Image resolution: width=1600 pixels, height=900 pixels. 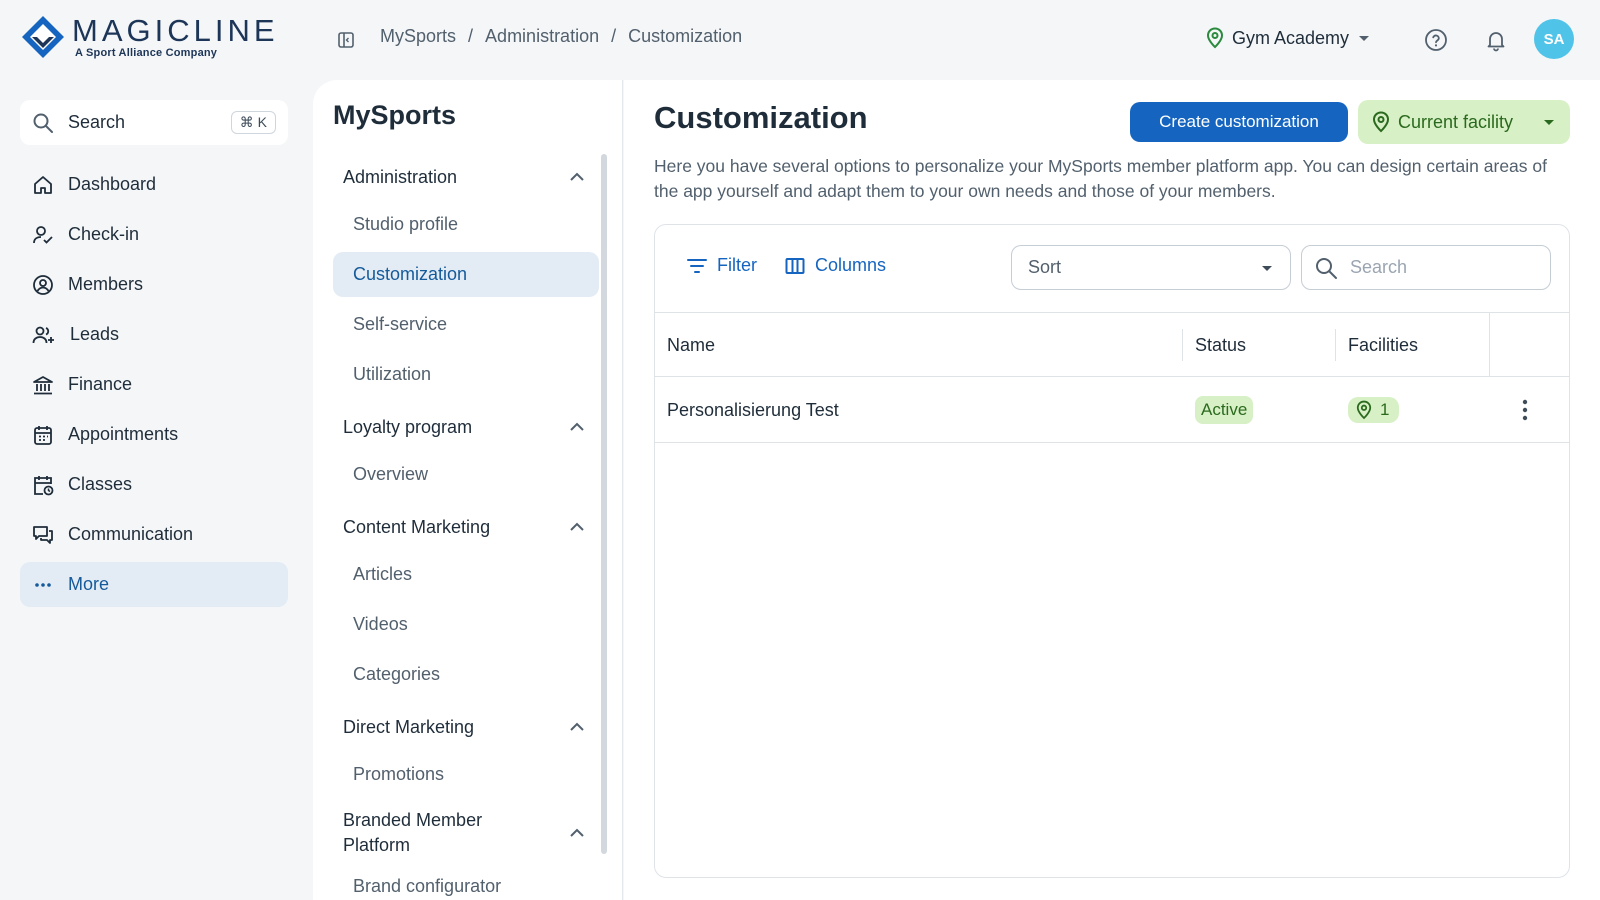 I want to click on check-in-icon, so click(x=43, y=234).